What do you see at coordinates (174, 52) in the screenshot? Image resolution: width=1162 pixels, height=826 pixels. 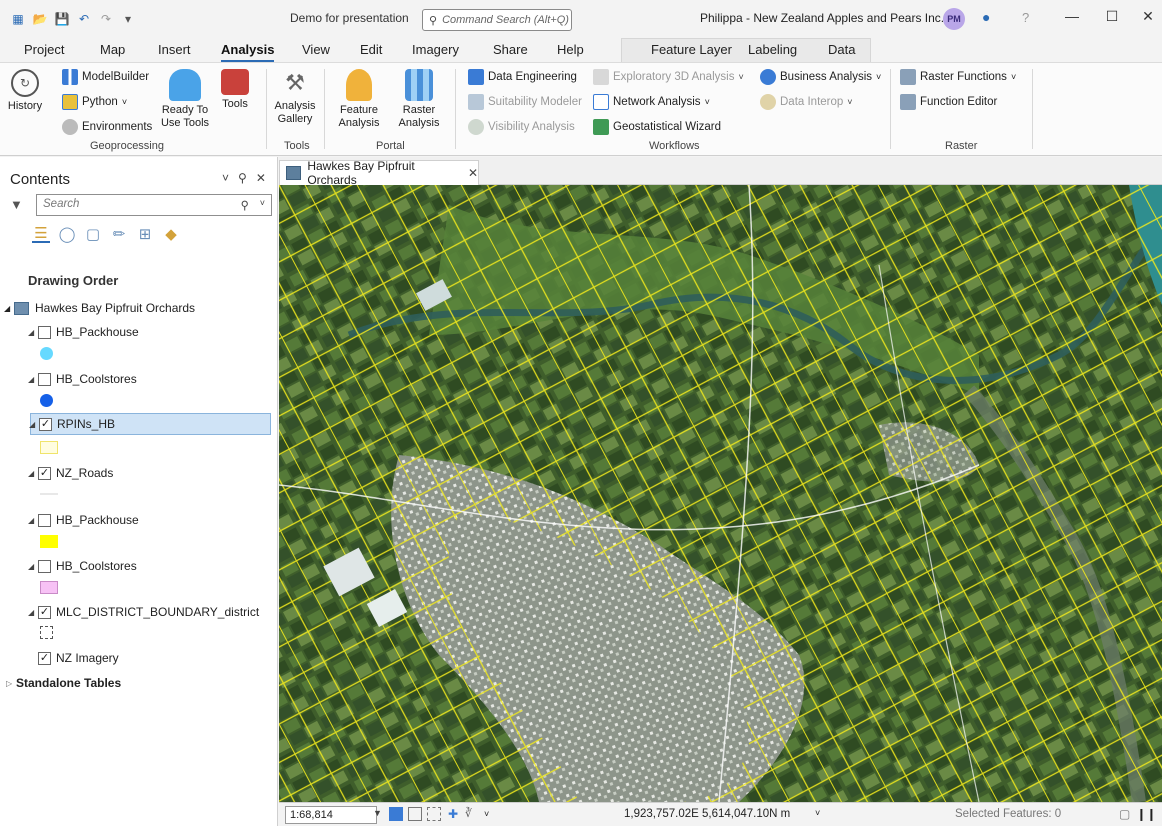 I see `tab-insert: Insert` at bounding box center [174, 52].